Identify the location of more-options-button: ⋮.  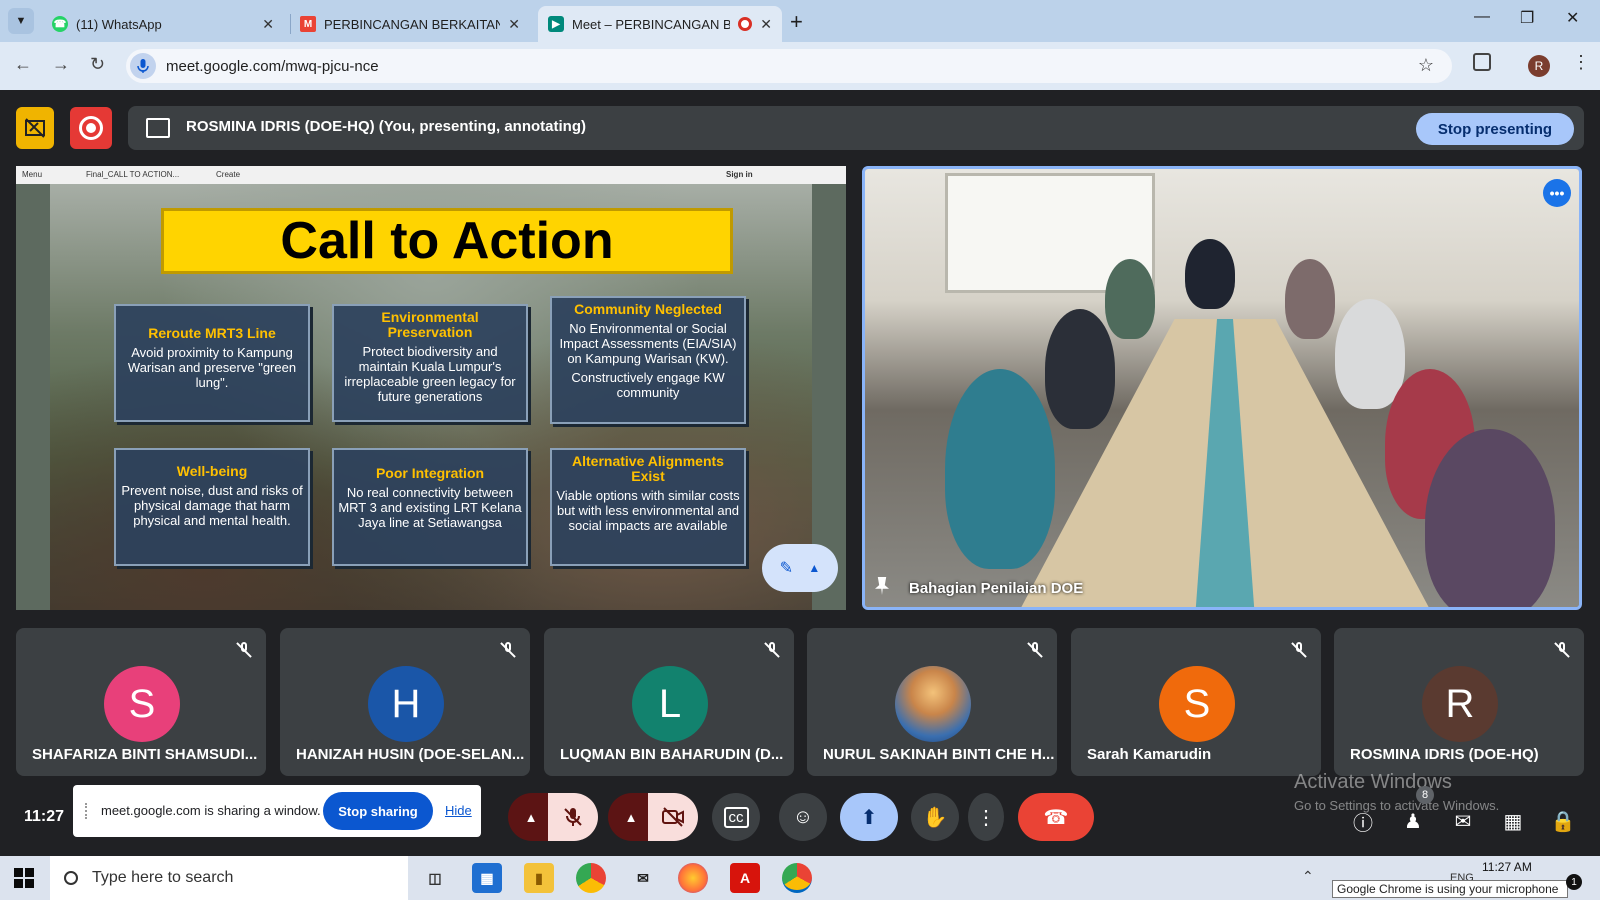
(986, 817).